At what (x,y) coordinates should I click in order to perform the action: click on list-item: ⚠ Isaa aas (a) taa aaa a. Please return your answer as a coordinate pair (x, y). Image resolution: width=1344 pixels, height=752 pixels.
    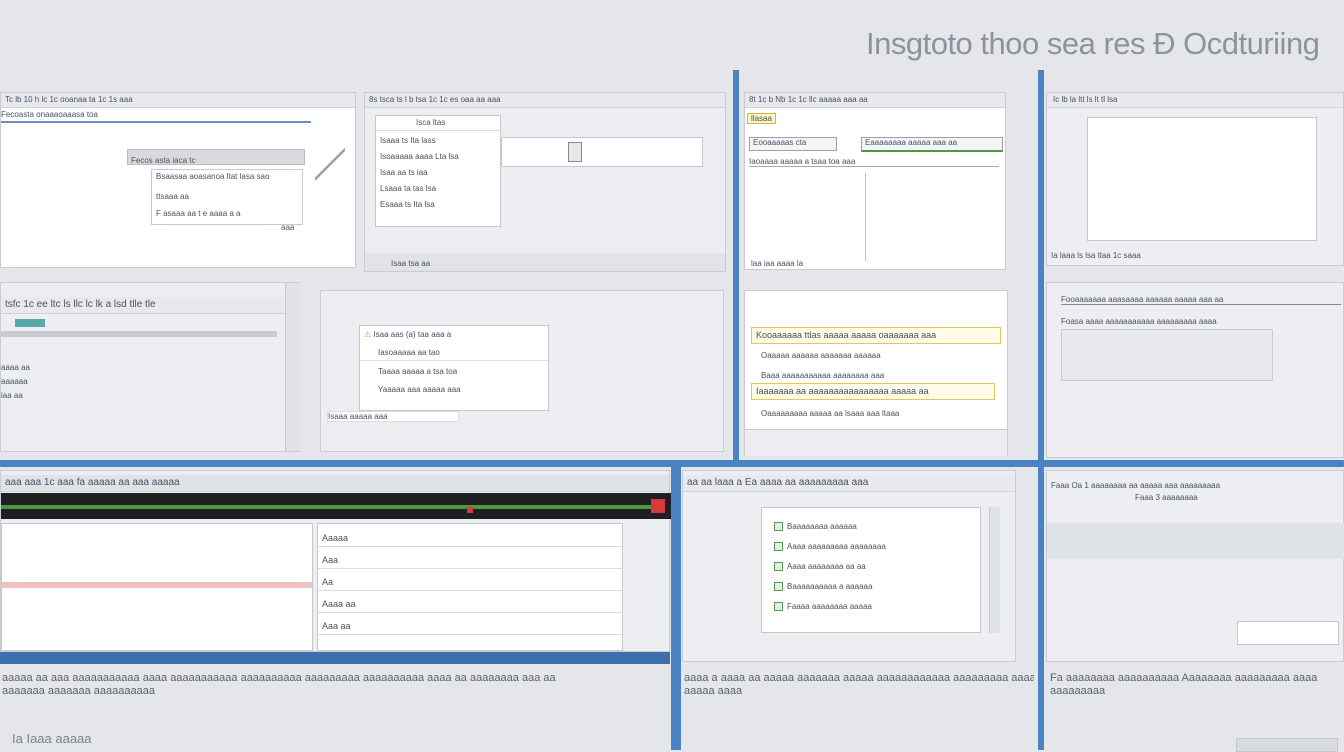
    Looking at the image, I should click on (454, 334).